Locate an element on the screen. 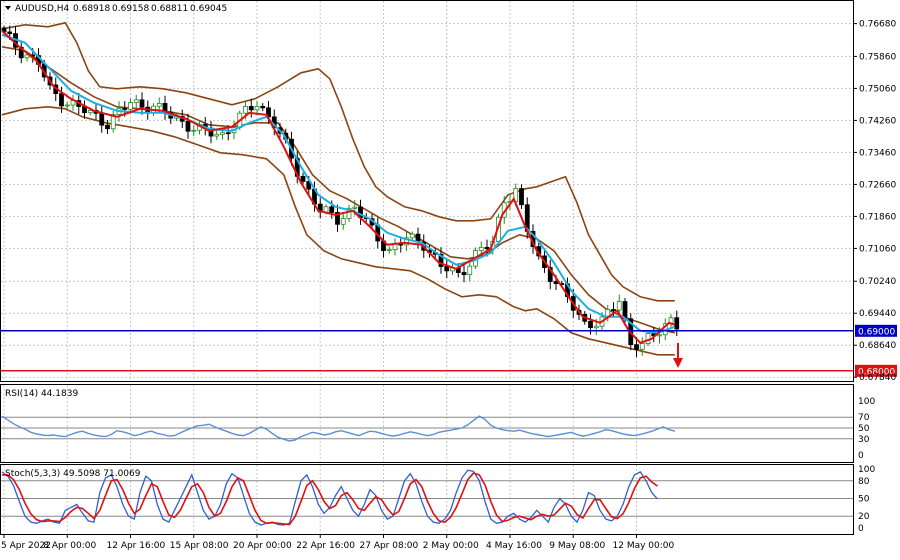 This screenshot has height=560, width=900. header-open: 0.68918 is located at coordinates (91, 9).